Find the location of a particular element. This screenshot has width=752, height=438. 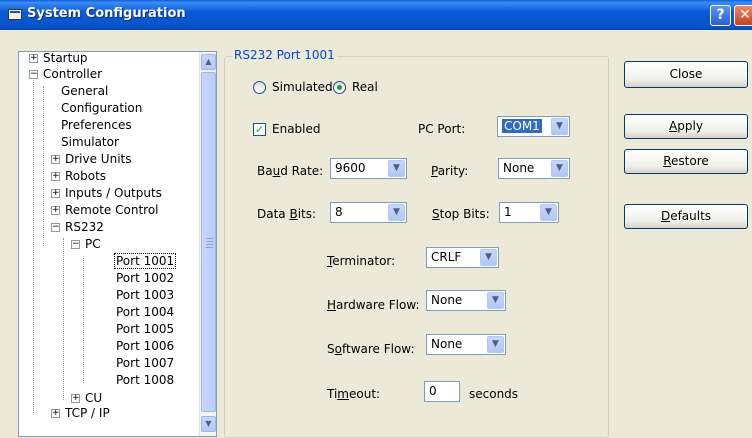

window-title: System Configuration is located at coordinates (106, 13).